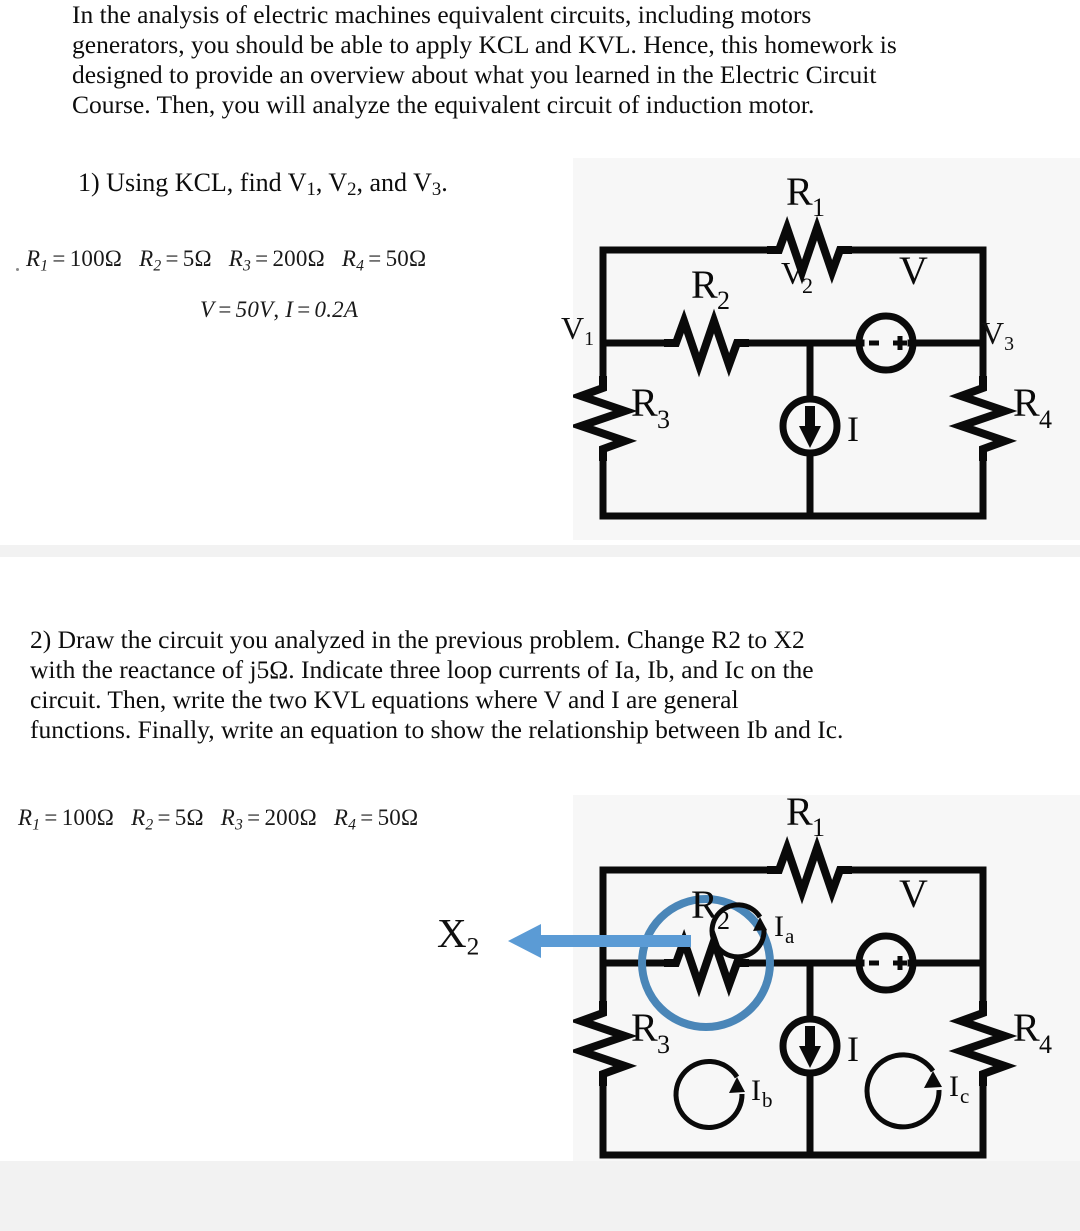 This screenshot has width=1080, height=1231. Describe the element at coordinates (79, 817) in the screenshot. I see `p2-r1-value: 100` at that location.